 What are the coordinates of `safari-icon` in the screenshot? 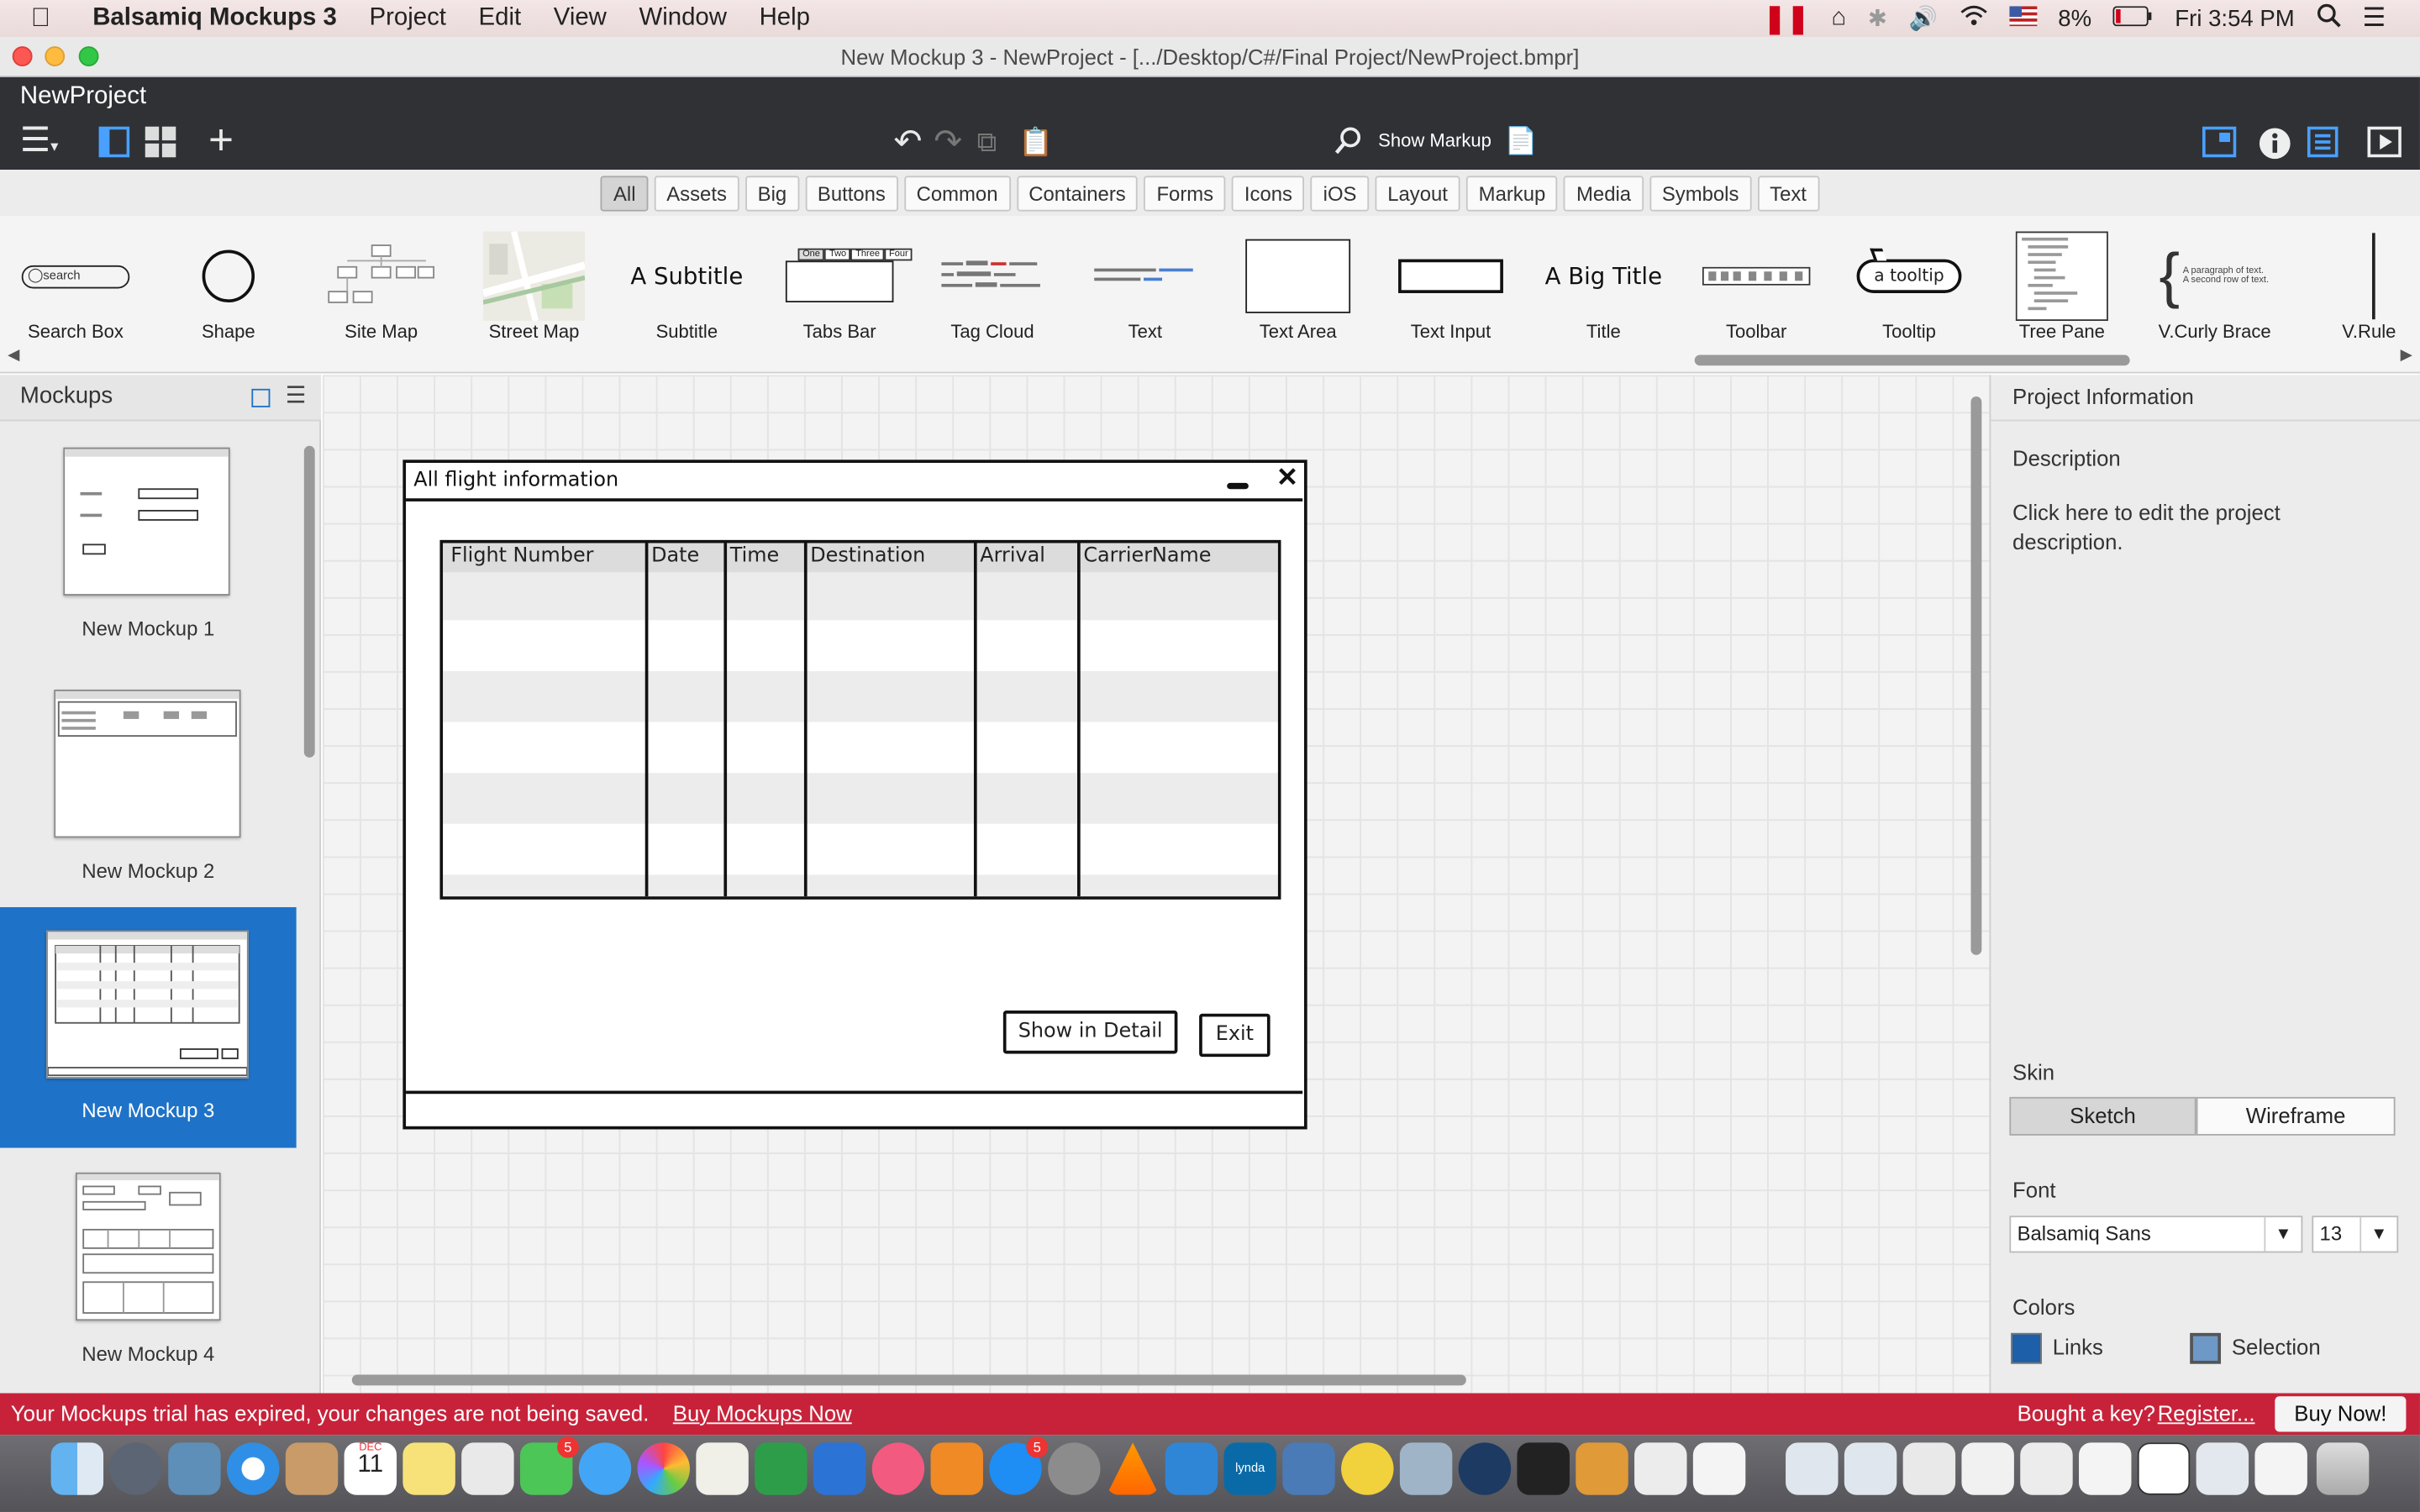 It's located at (253, 1468).